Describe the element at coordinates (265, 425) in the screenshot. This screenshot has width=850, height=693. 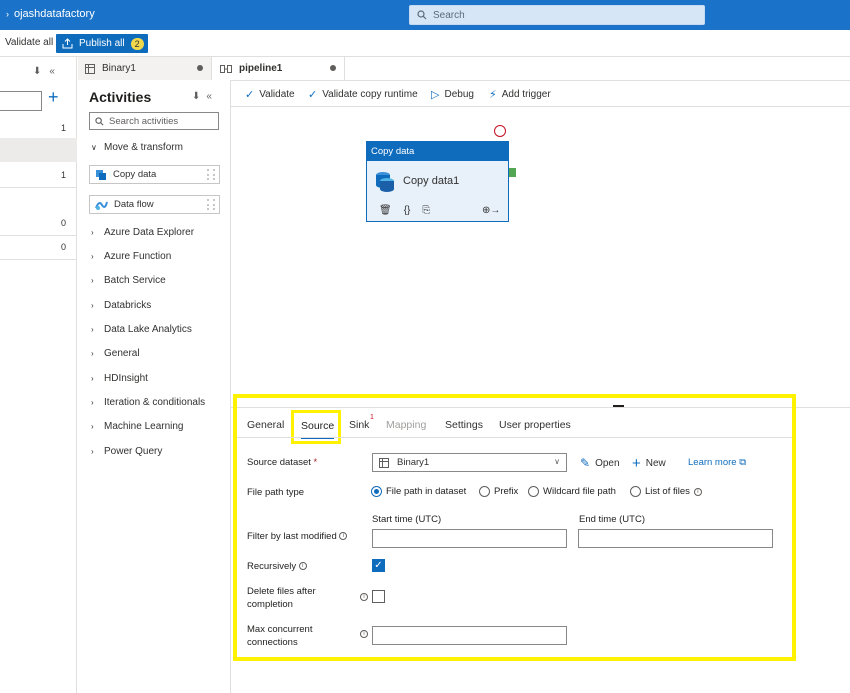
I see `tab-general: General` at that location.